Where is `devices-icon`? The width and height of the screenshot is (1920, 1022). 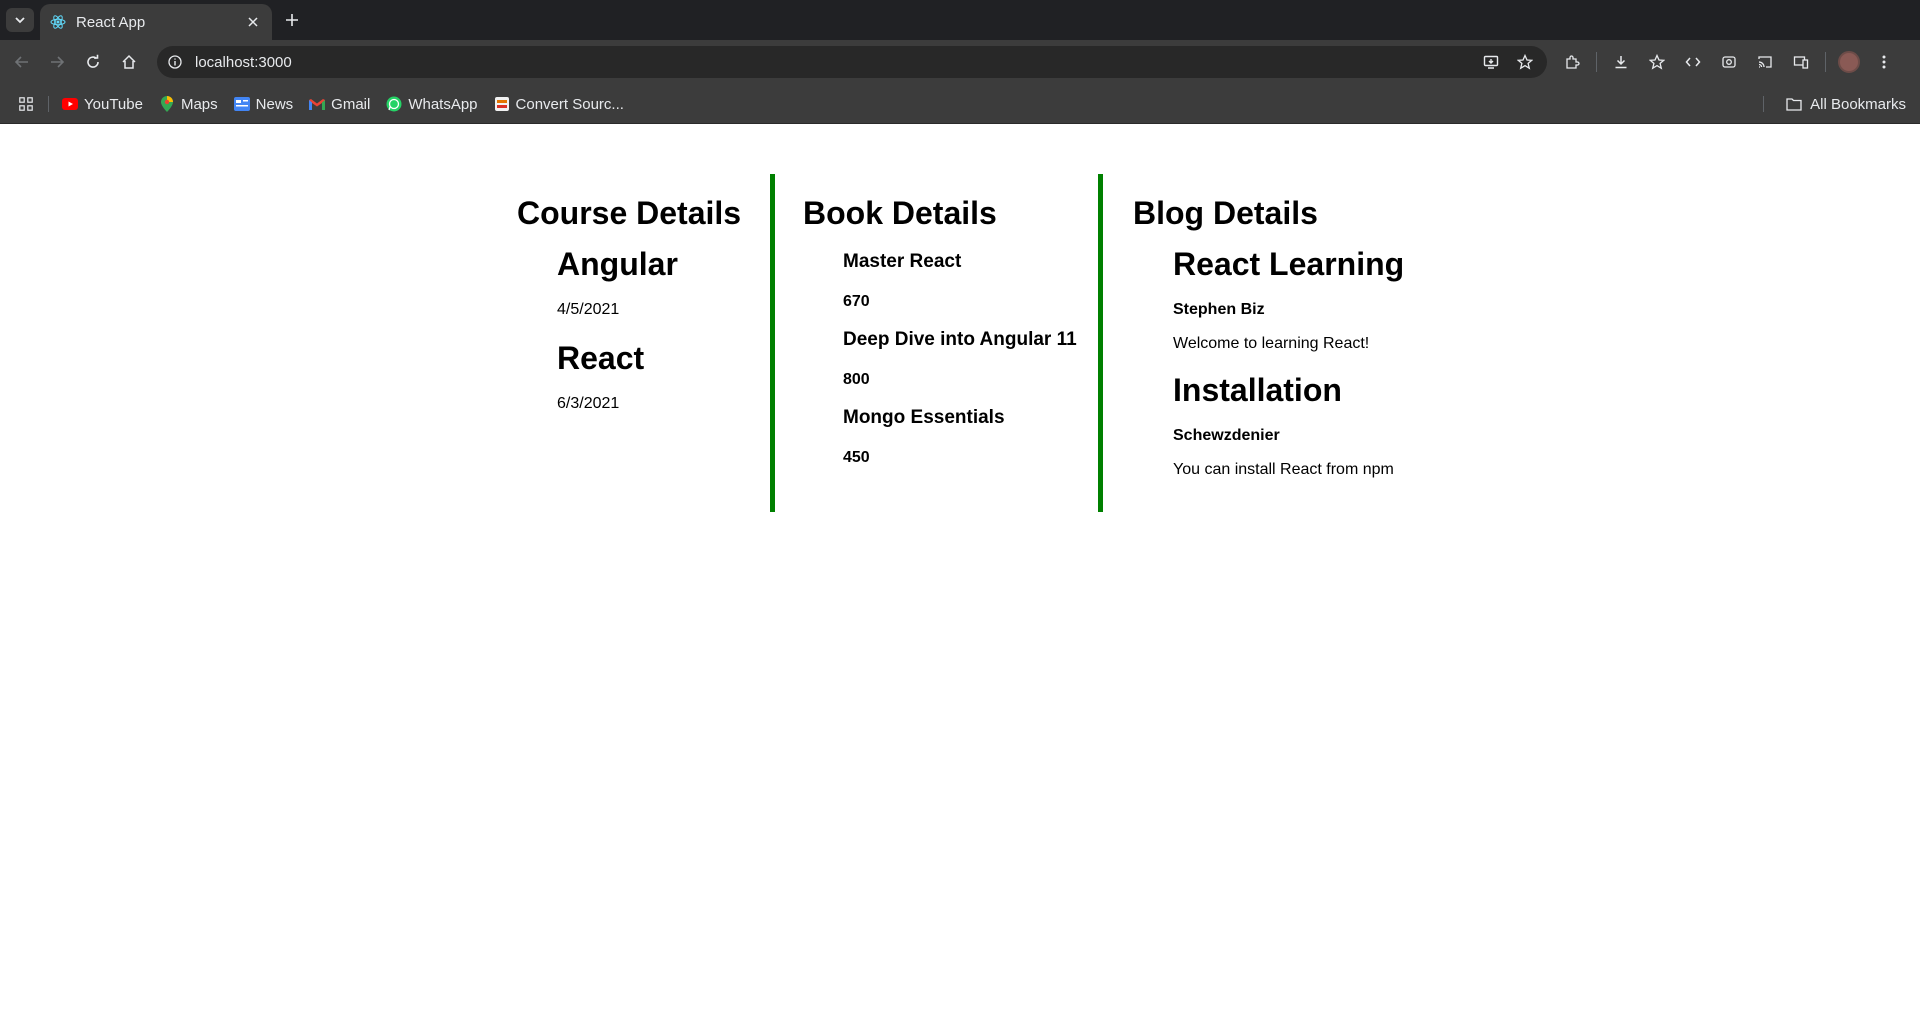 devices-icon is located at coordinates (1801, 62).